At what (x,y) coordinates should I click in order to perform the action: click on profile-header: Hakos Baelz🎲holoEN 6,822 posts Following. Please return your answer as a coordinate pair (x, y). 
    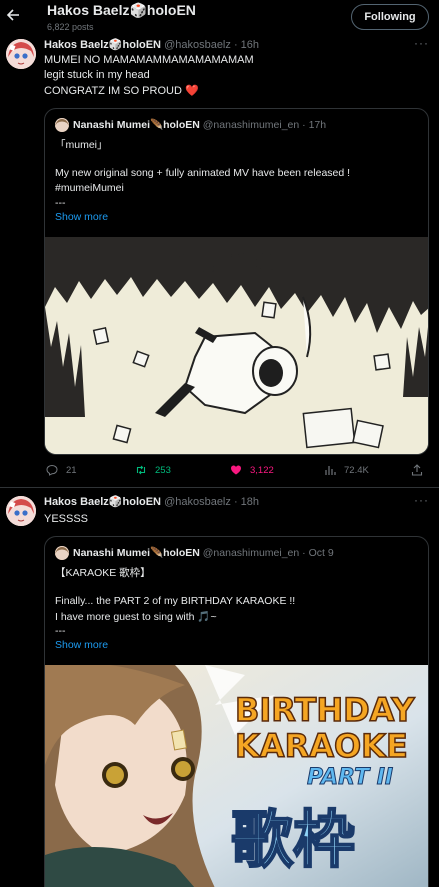
    Looking at the image, I should click on (219, 18).